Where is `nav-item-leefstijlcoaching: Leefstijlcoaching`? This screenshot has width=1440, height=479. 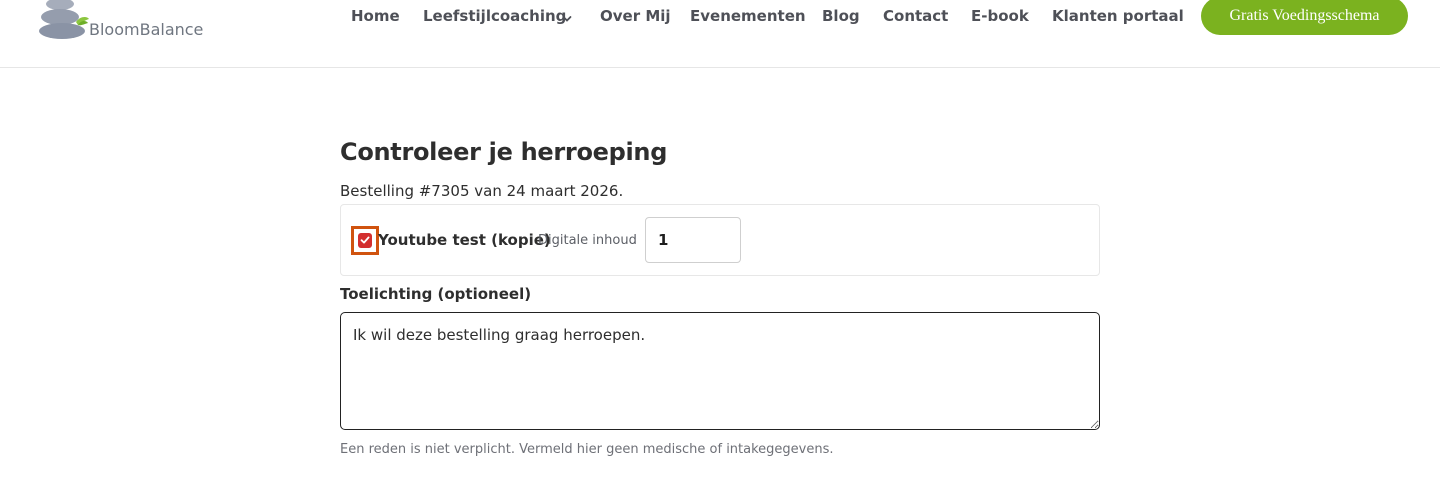 nav-item-leefstijlcoaching: Leefstijlcoaching is located at coordinates (494, 16).